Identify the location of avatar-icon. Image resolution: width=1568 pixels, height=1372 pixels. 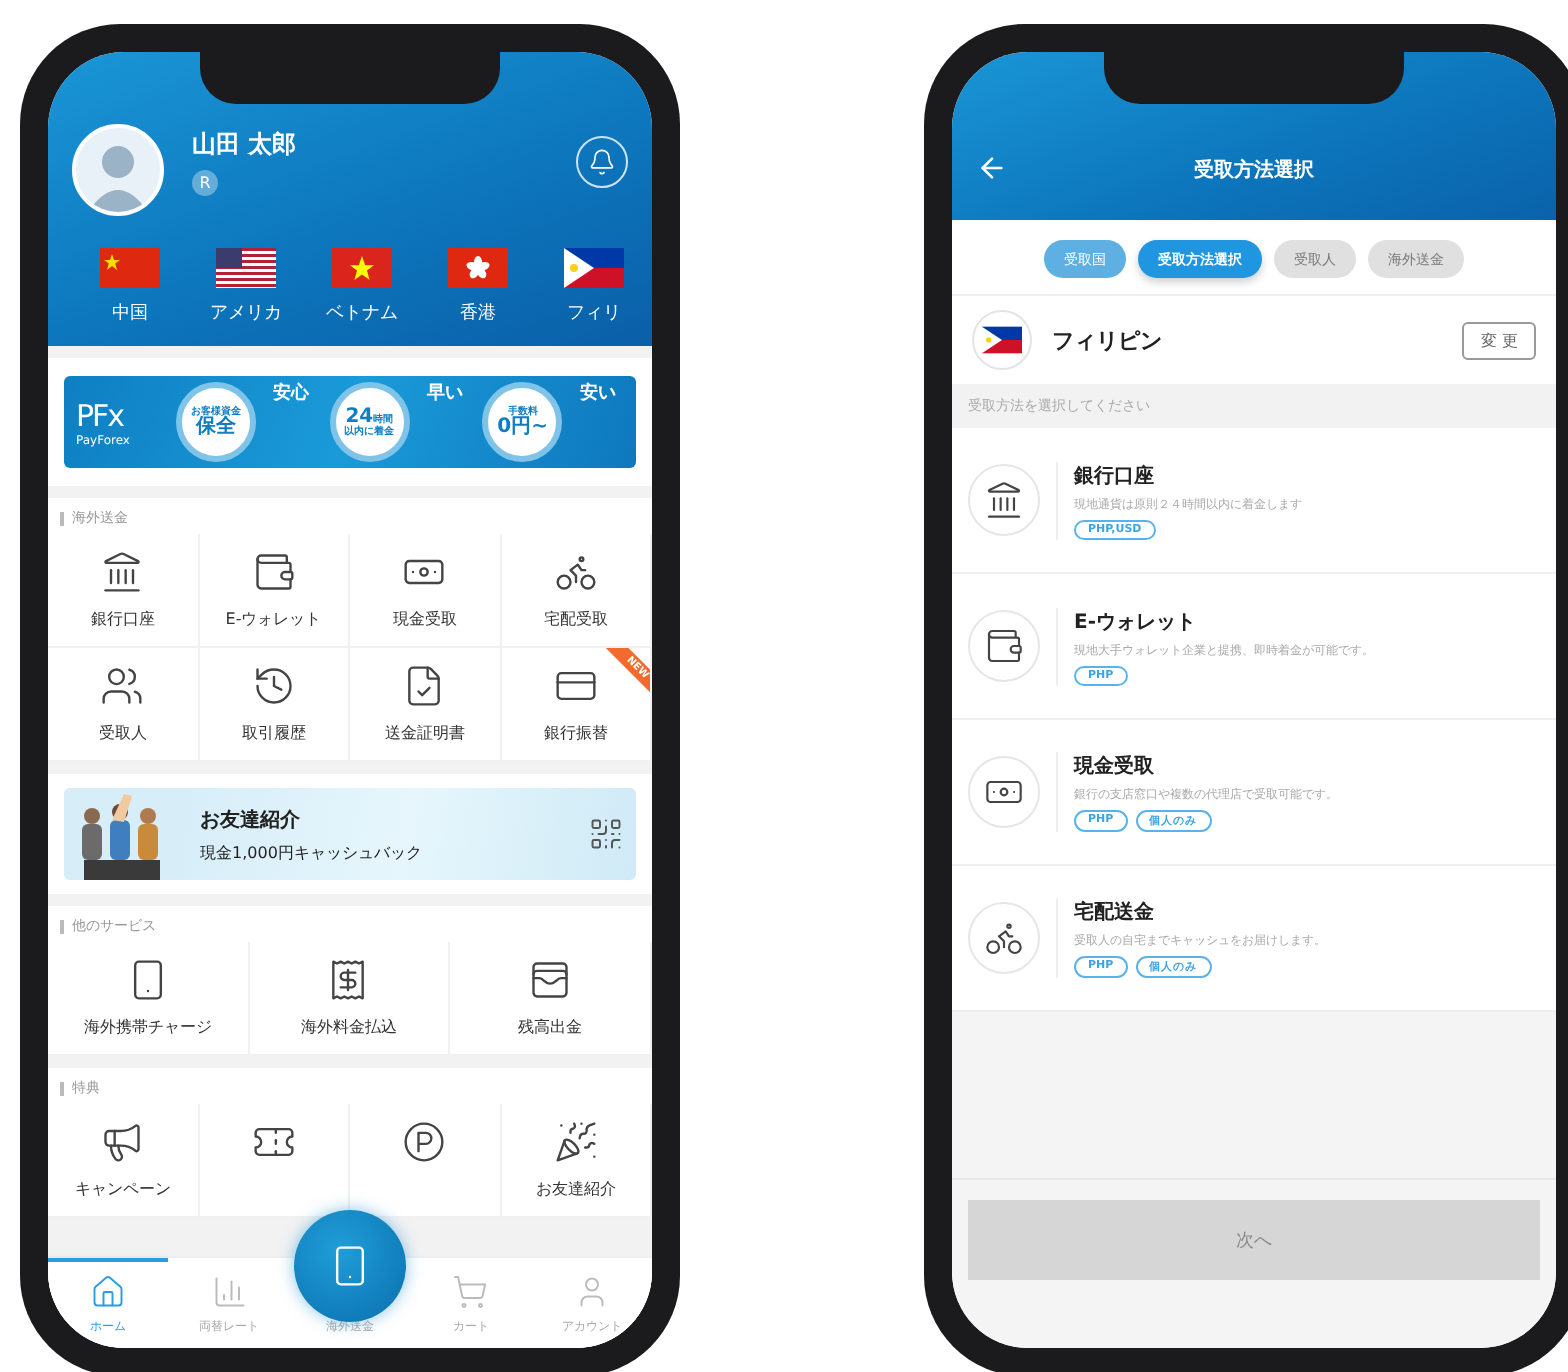
(118, 170).